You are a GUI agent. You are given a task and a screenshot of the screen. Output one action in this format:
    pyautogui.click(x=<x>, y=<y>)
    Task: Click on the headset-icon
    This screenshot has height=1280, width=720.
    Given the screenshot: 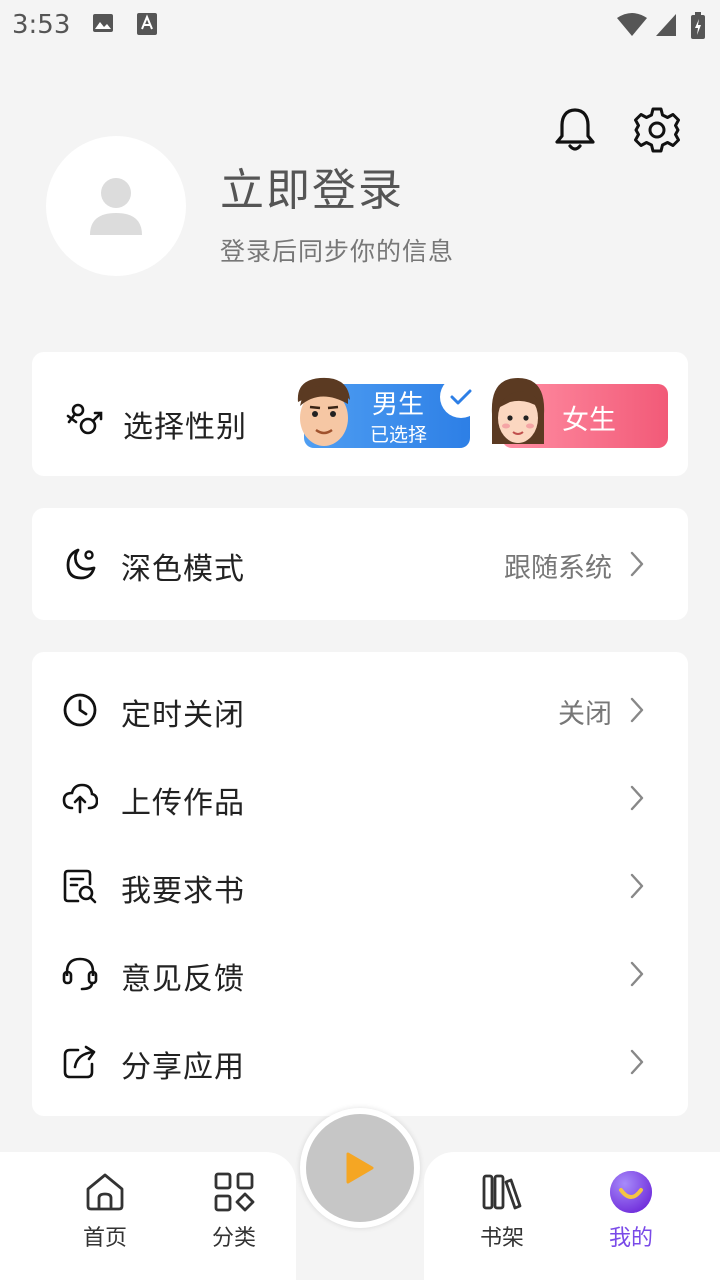 What is the action you would take?
    pyautogui.click(x=80, y=974)
    